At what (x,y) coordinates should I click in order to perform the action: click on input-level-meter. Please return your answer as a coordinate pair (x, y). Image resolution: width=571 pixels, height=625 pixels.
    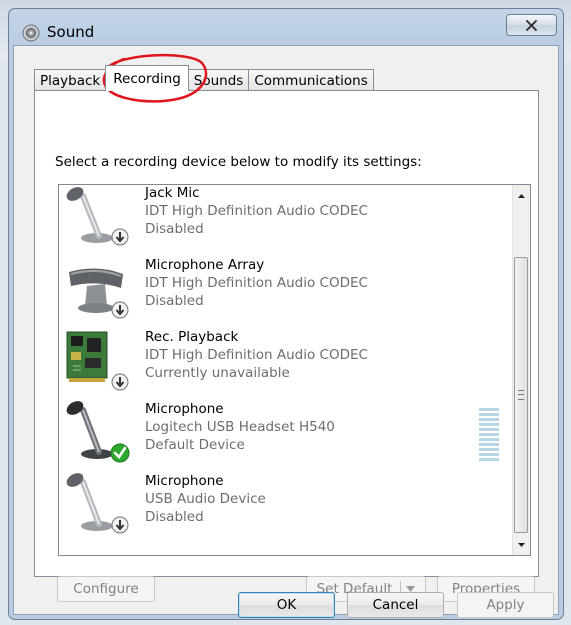
    Looking at the image, I should click on (489, 434).